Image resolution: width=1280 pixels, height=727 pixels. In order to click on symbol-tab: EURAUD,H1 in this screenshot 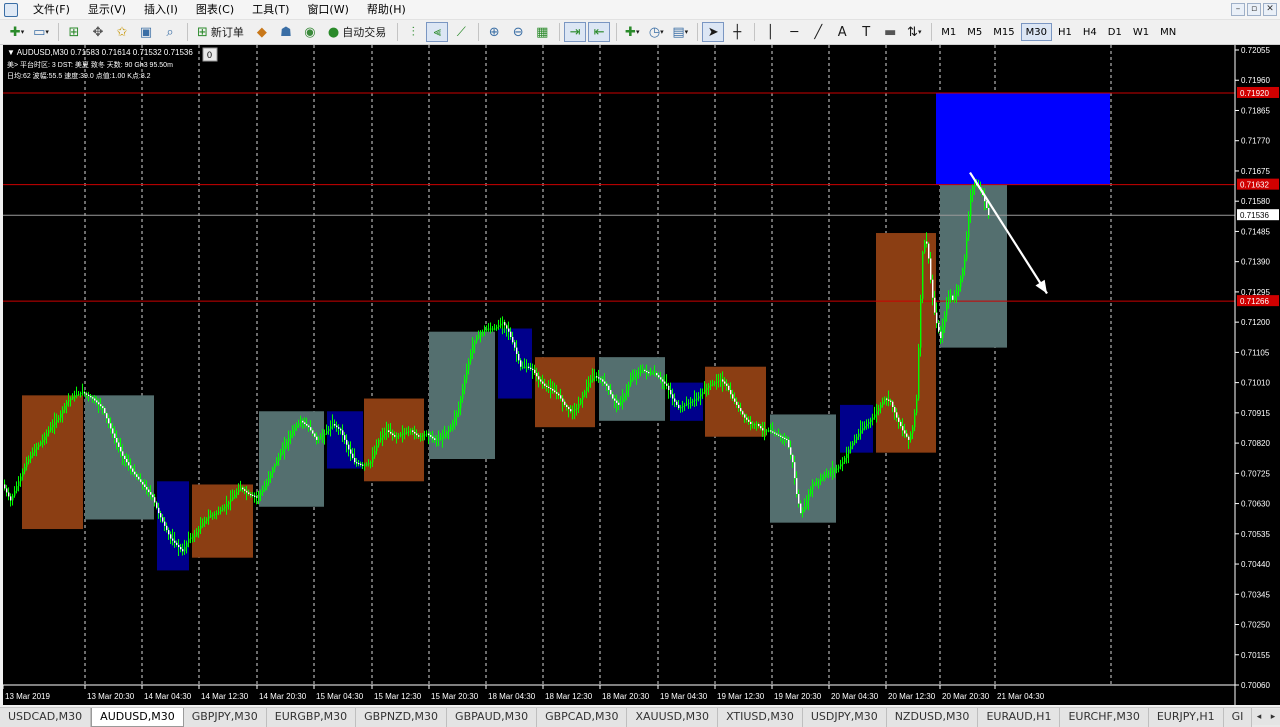, I will do `click(1019, 717)`.